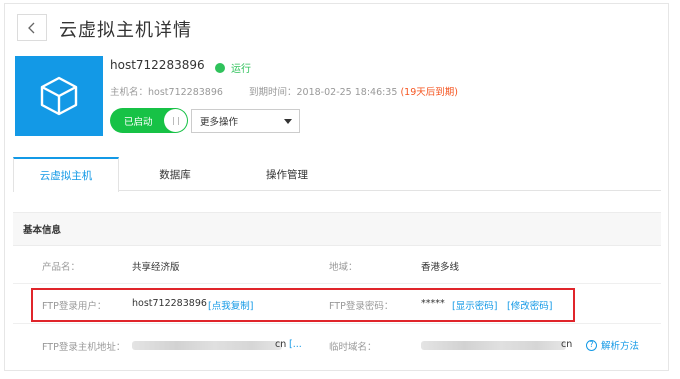  I want to click on tab-database: 数据库, so click(175, 174).